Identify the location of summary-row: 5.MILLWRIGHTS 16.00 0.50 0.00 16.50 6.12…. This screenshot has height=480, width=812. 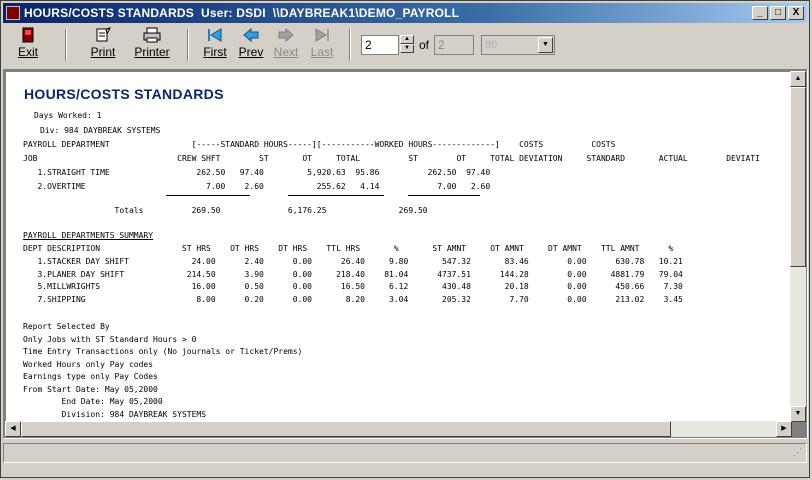
(353, 286).